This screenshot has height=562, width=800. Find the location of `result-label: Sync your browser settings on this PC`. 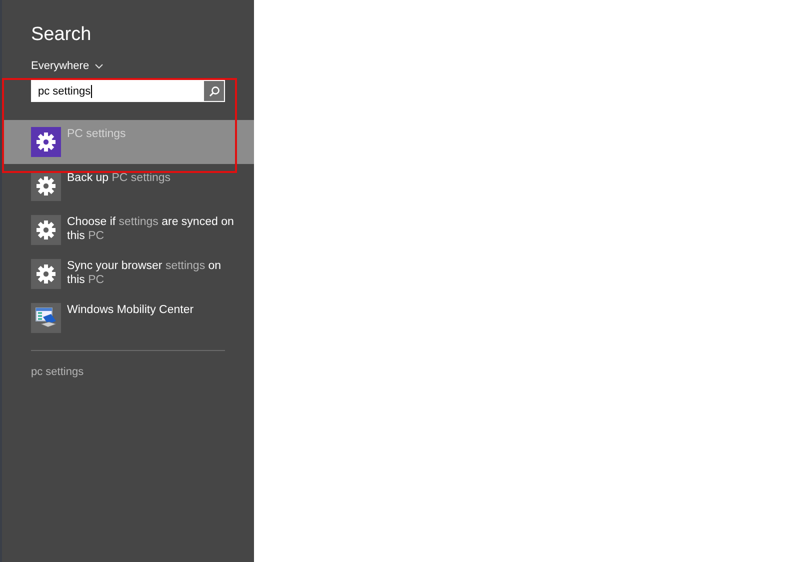

result-label: Sync your browser settings on this PC is located at coordinates (144, 273).